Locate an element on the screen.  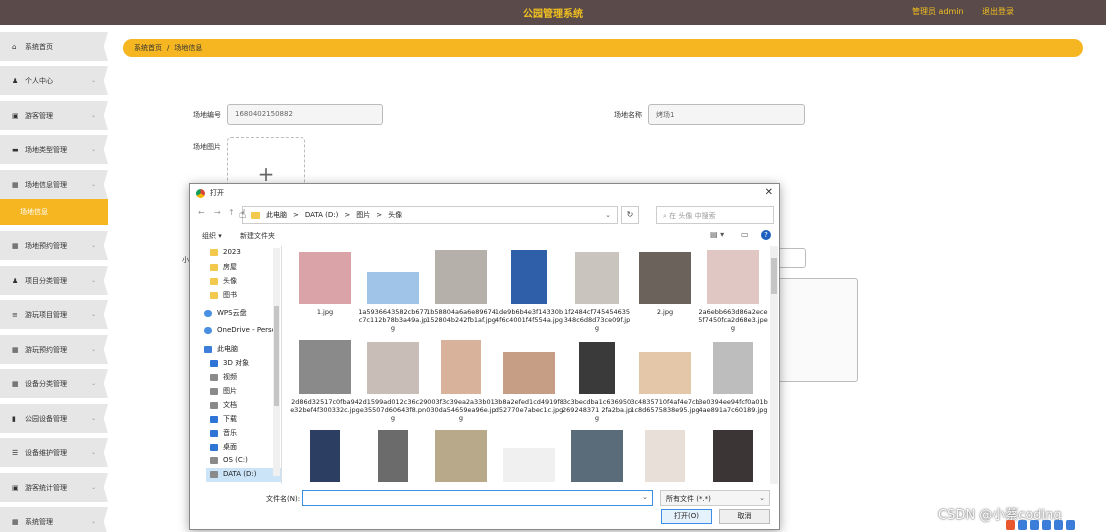
open-button: 打开(O) is located at coordinates (686, 516).